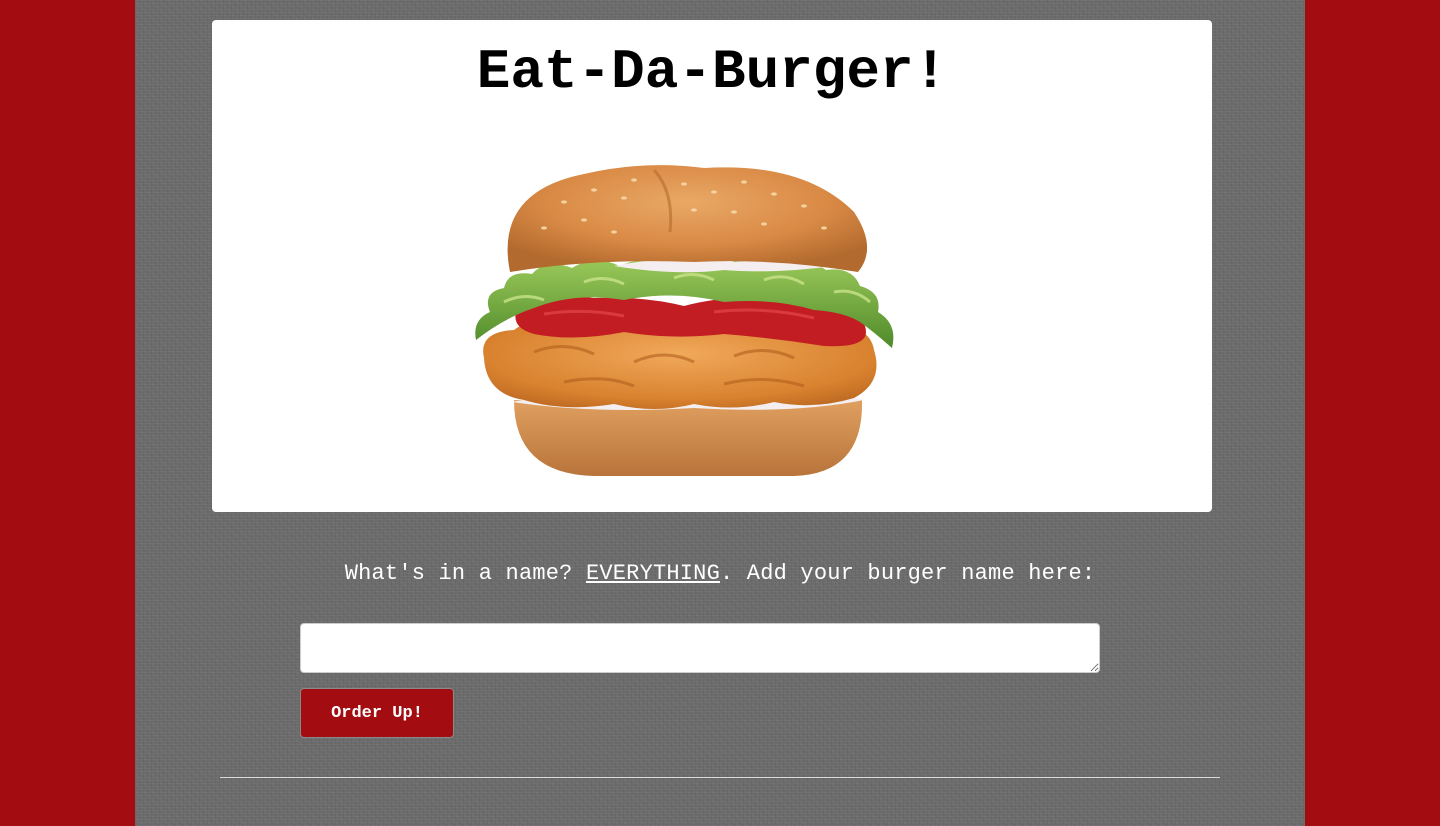  What do you see at coordinates (652, 573) in the screenshot?
I see `prompt-emphasis: EVERYTHING` at bounding box center [652, 573].